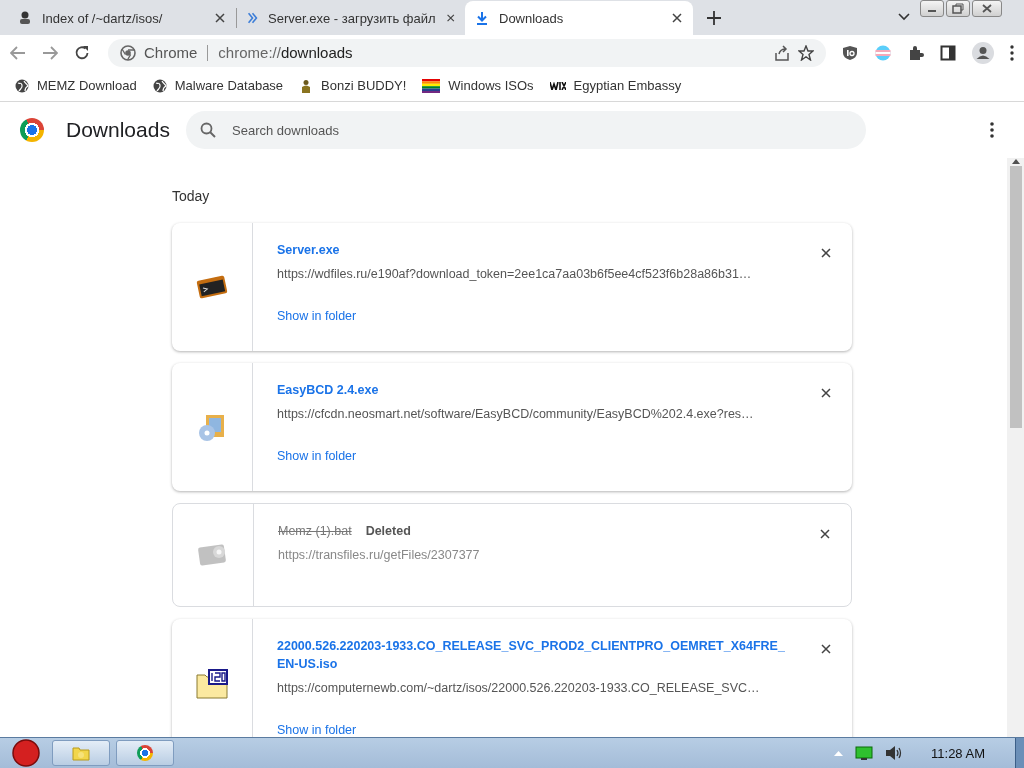 This screenshot has width=1024, height=768. Describe the element at coordinates (904, 17) in the screenshot. I see `chevron-down-icon` at that location.